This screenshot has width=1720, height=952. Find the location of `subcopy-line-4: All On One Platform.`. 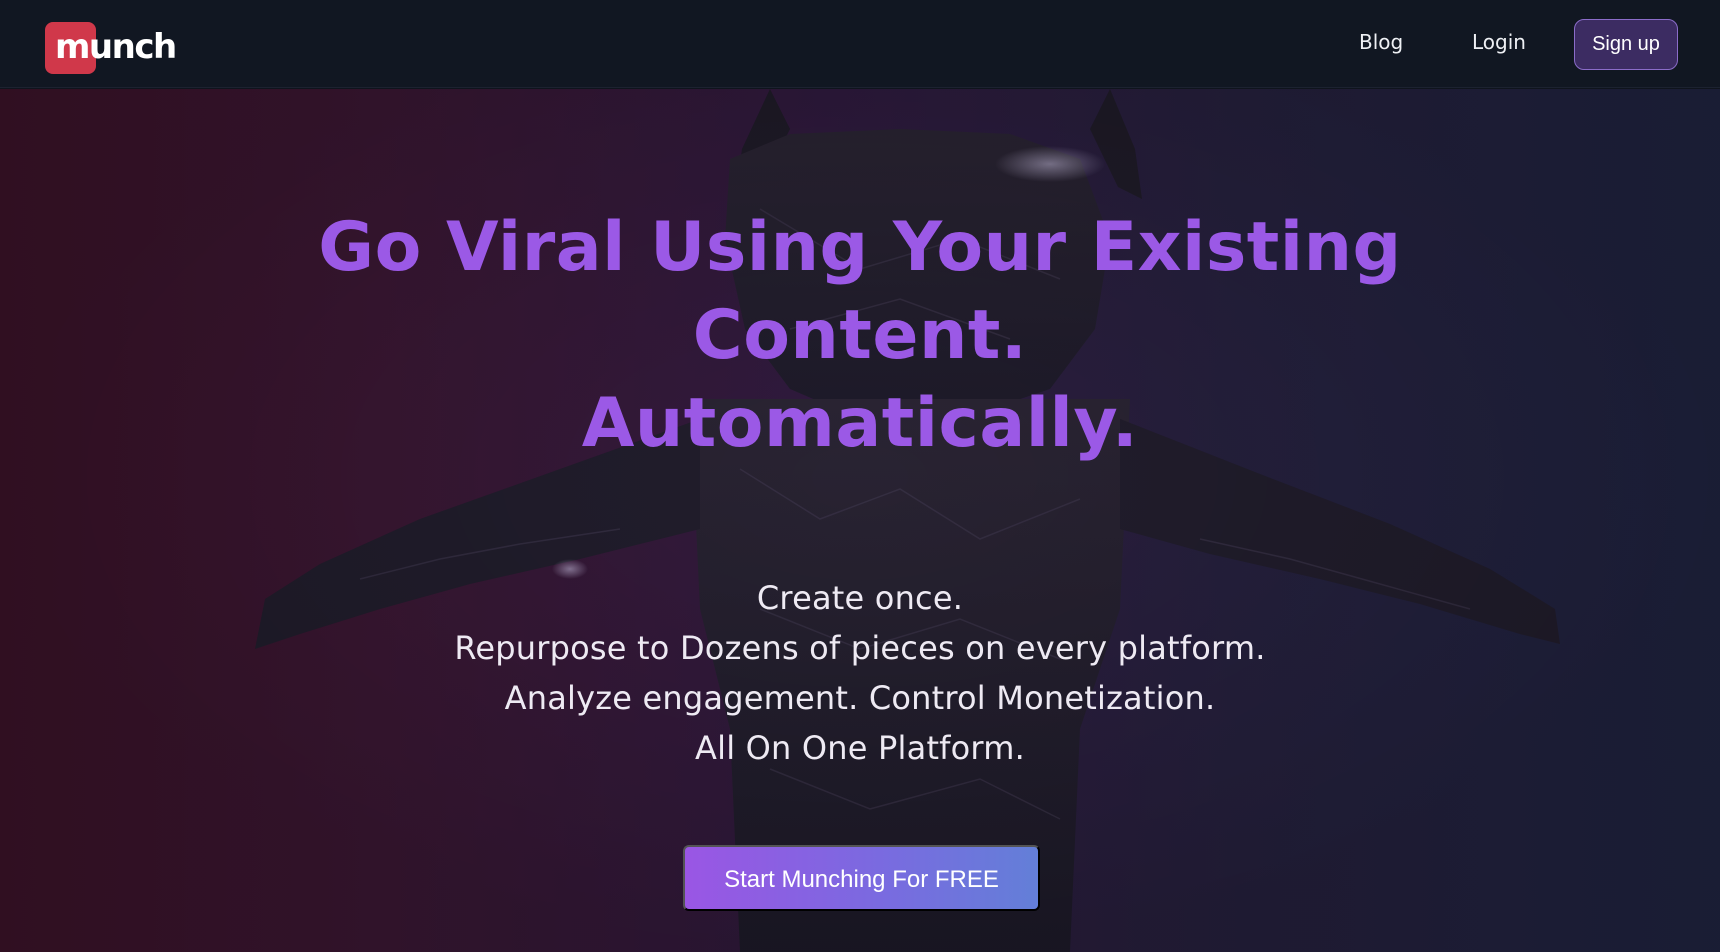

subcopy-line-4: All On One Platform. is located at coordinates (860, 748).